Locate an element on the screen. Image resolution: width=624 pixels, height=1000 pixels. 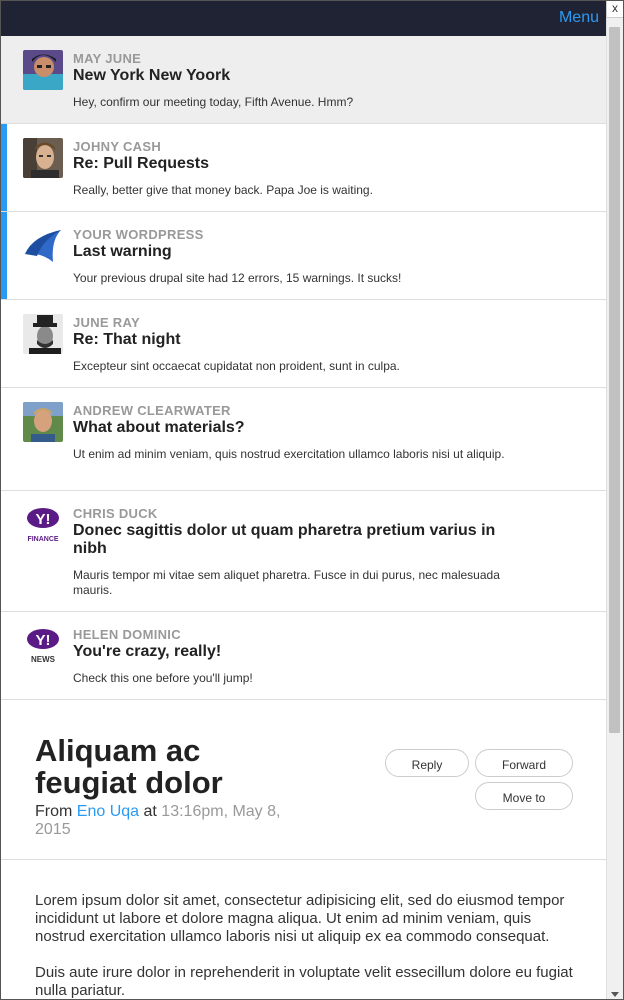
close-icon: x is located at coordinates (614, 9).